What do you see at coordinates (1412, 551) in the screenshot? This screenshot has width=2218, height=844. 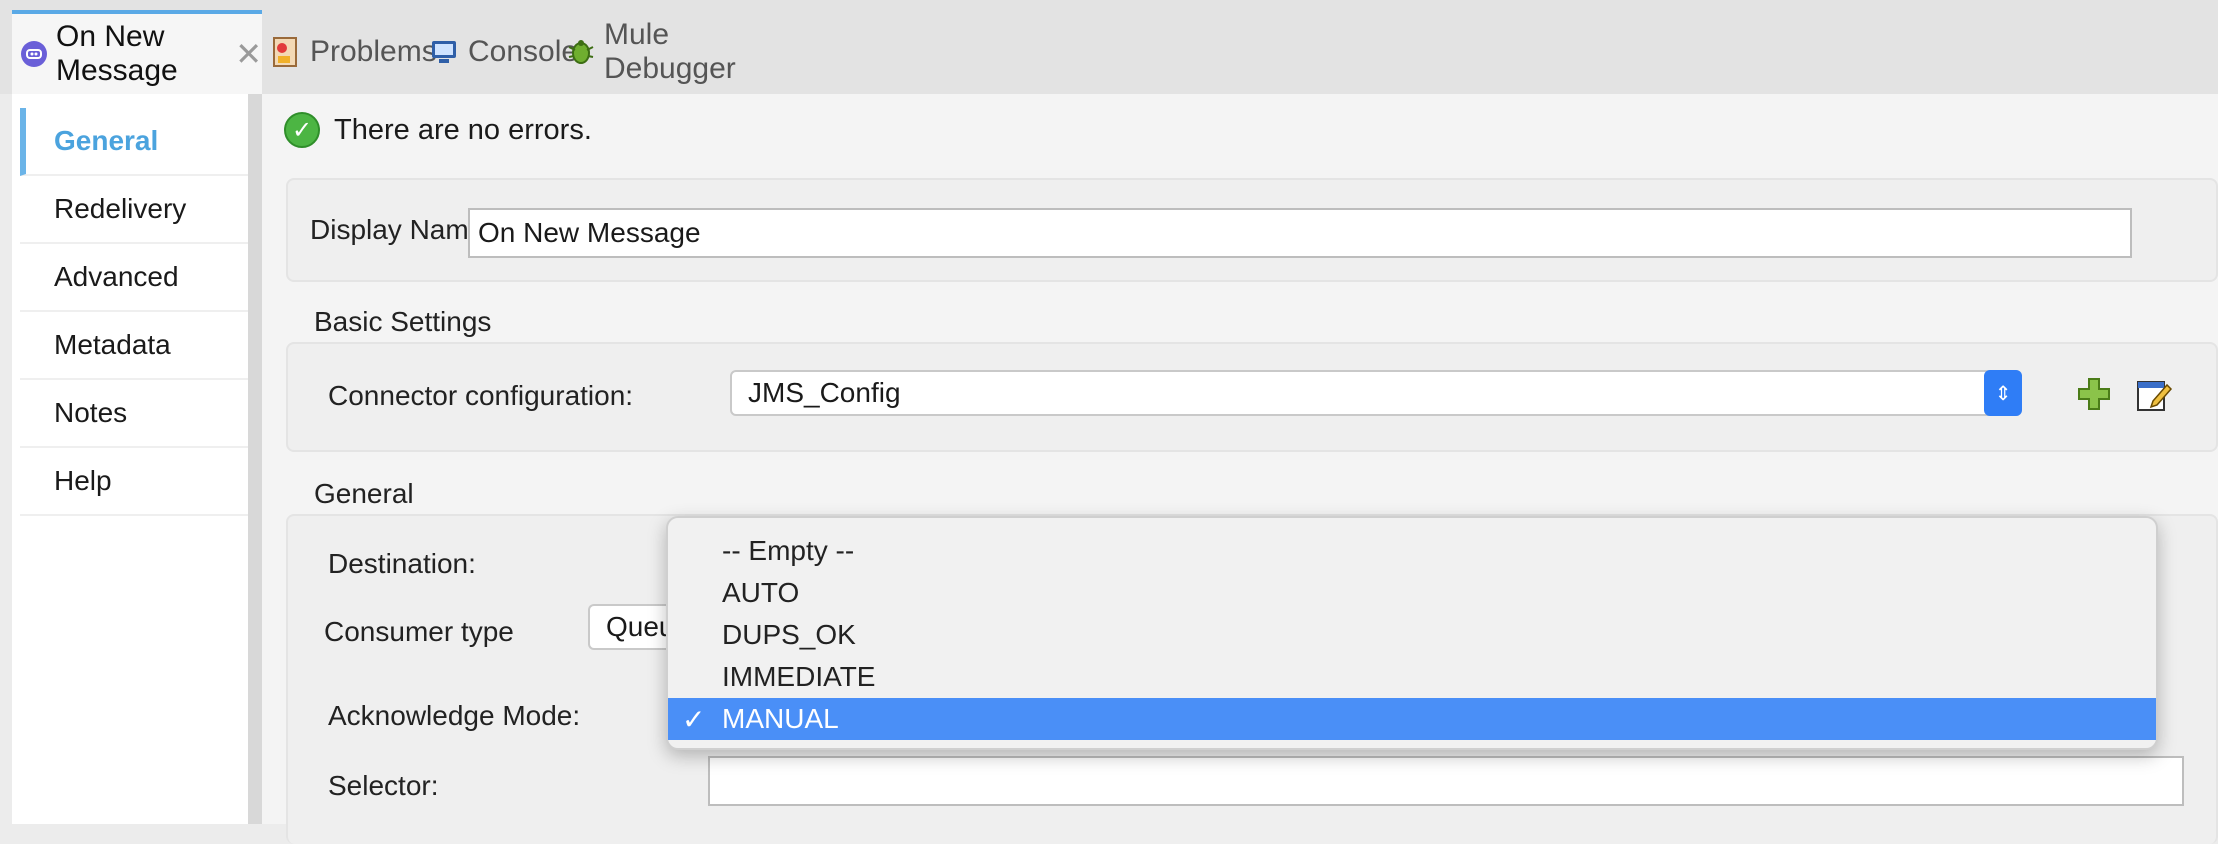 I see `dropdown-option: -- Empty --` at bounding box center [1412, 551].